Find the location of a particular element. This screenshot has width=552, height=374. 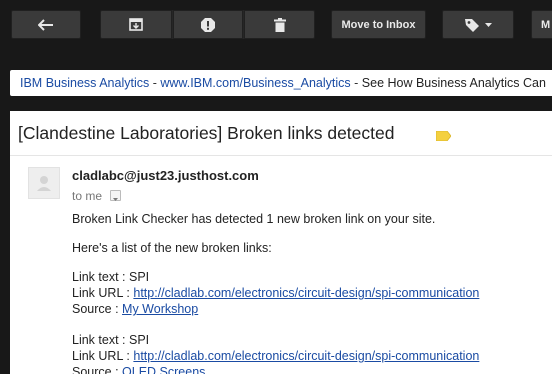

message-toolbar: Move to Inbox M is located at coordinates (276, 24).